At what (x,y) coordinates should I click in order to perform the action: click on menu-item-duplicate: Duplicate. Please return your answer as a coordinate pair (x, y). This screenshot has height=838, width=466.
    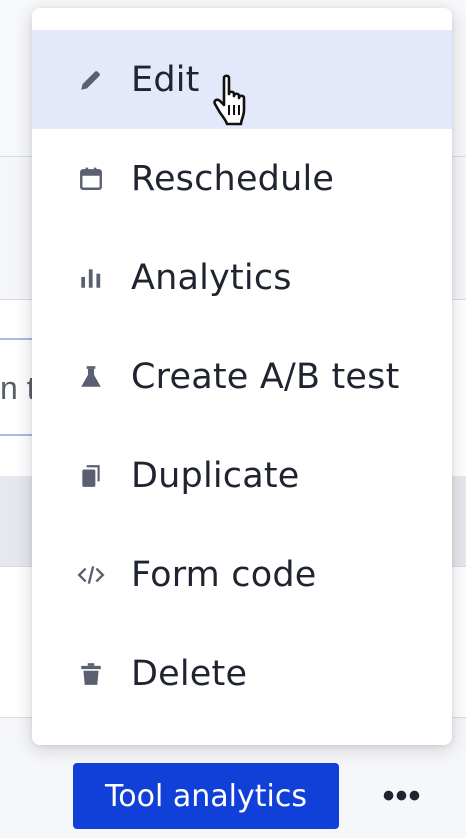
    Looking at the image, I should click on (242, 475).